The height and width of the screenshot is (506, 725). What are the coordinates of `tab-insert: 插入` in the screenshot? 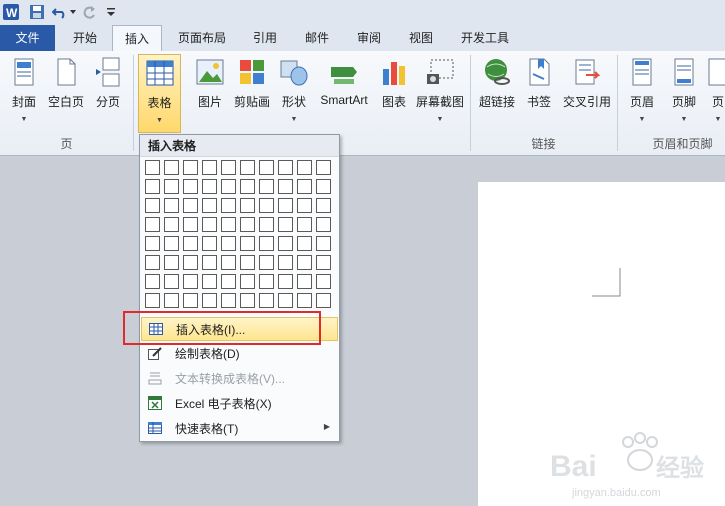 It's located at (137, 39).